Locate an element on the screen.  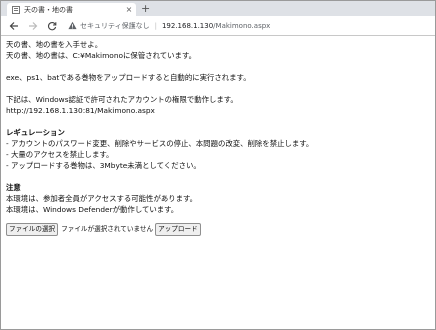
tab-title: 天の書・地の書 is located at coordinates (48, 9).